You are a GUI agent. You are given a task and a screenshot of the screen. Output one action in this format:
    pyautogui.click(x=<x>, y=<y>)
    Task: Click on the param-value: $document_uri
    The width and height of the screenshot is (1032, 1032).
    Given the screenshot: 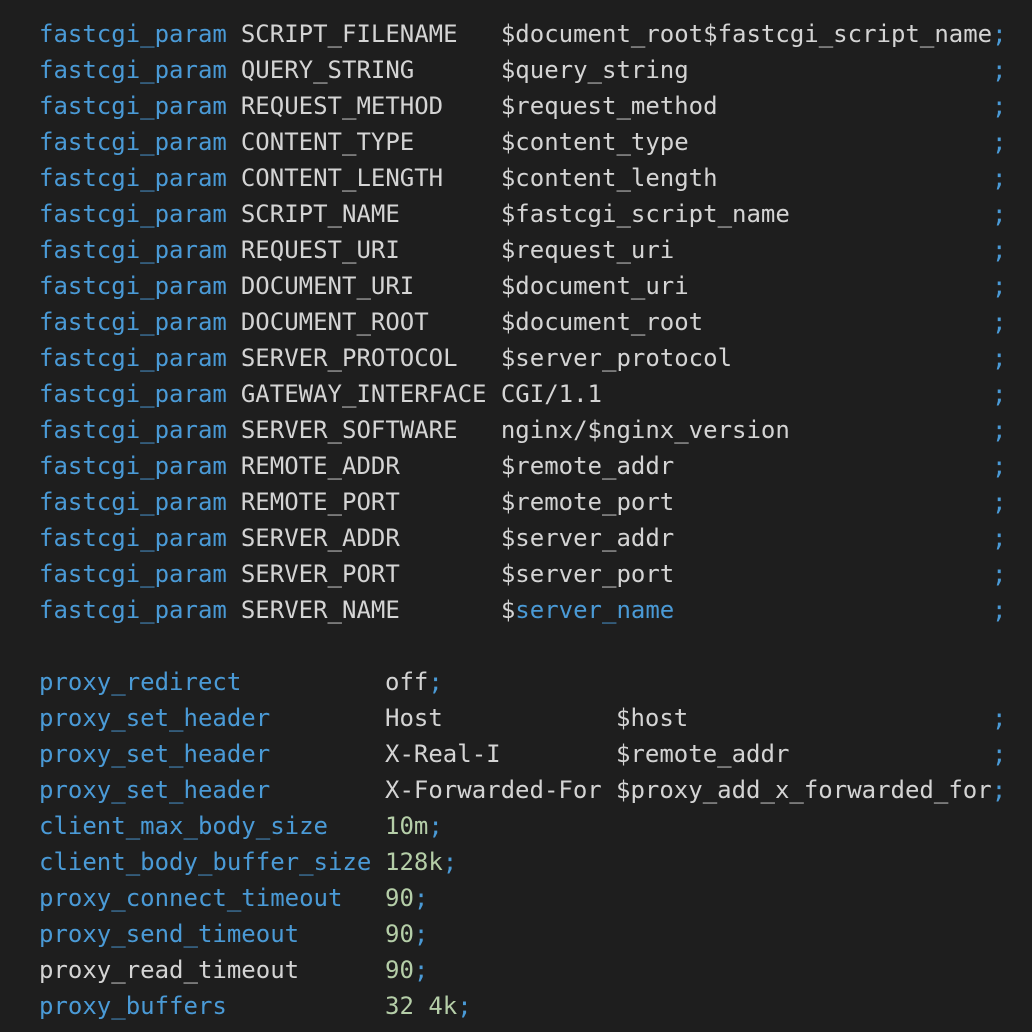 What is the action you would take?
    pyautogui.click(x=594, y=286)
    